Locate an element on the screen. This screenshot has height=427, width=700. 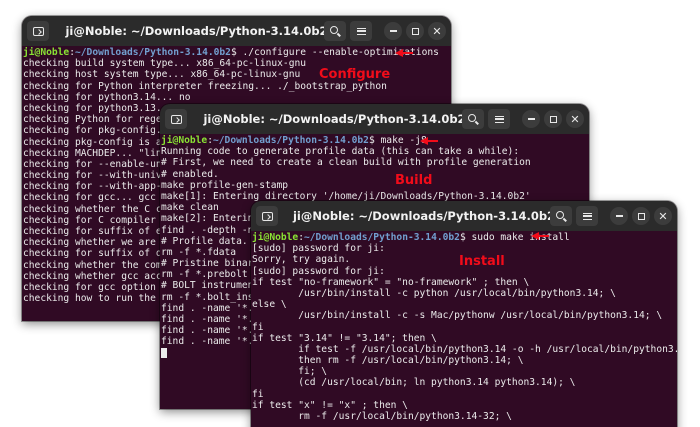
output-line: [sudo] password for ji: is located at coordinates (318, 249).